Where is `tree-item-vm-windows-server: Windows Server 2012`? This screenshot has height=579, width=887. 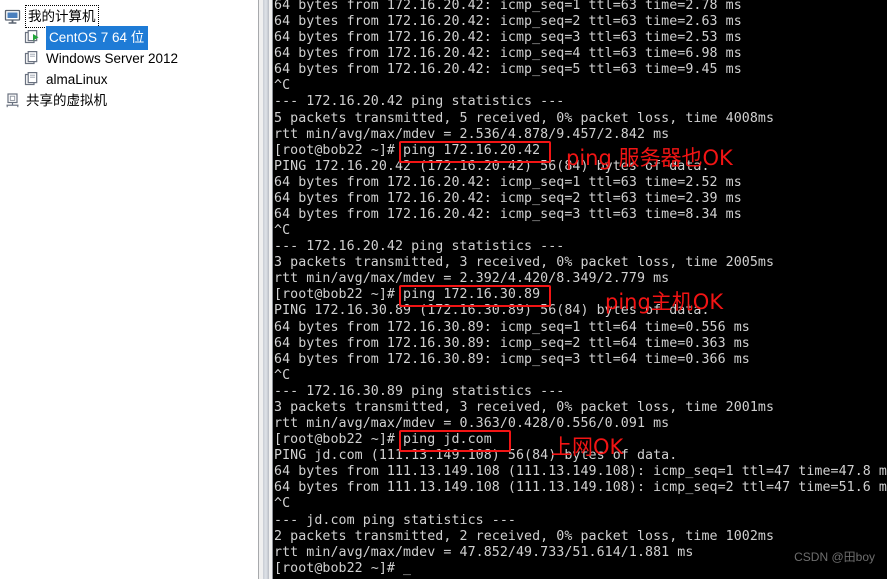
tree-item-vm-windows-server: Windows Server 2012 is located at coordinates (129, 58).